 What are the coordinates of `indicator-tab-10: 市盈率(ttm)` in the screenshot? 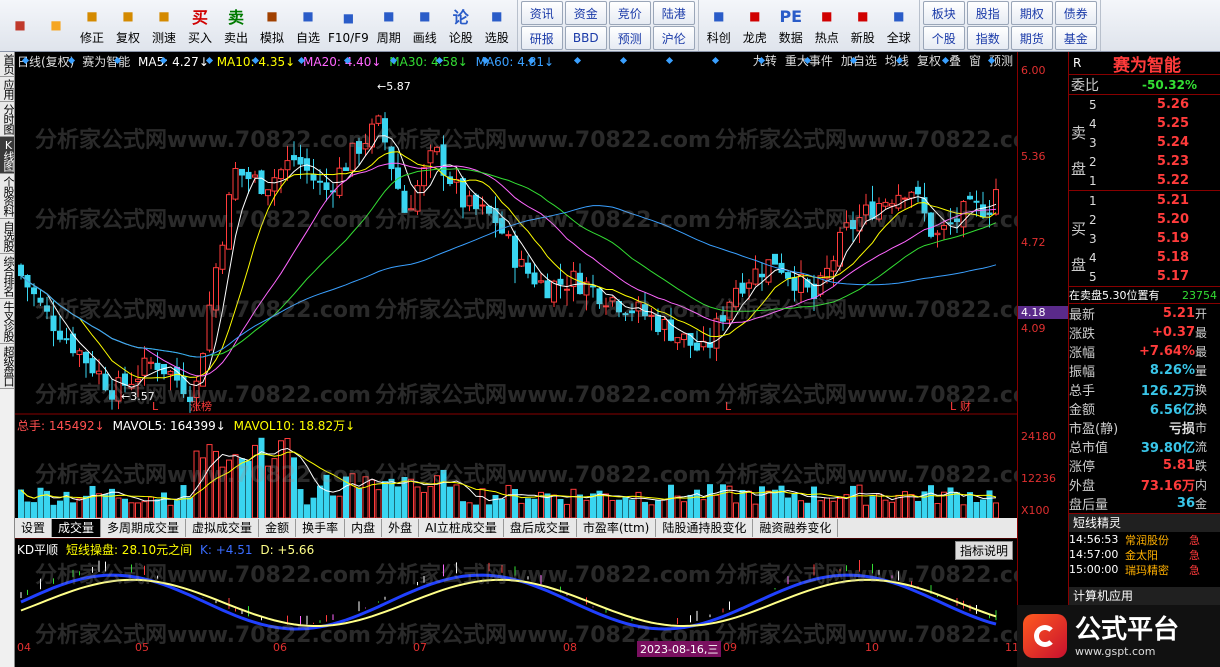 It's located at (617, 528).